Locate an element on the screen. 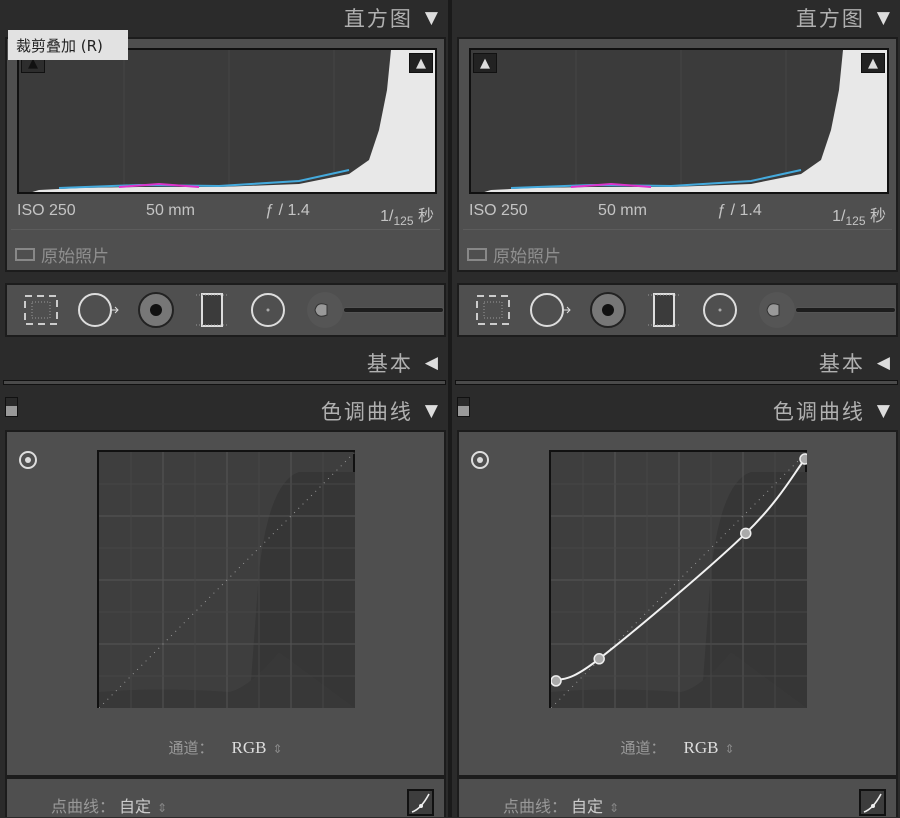 This screenshot has height=818, width=900. graduated-filter-icon is located at coordinates (663, 310).